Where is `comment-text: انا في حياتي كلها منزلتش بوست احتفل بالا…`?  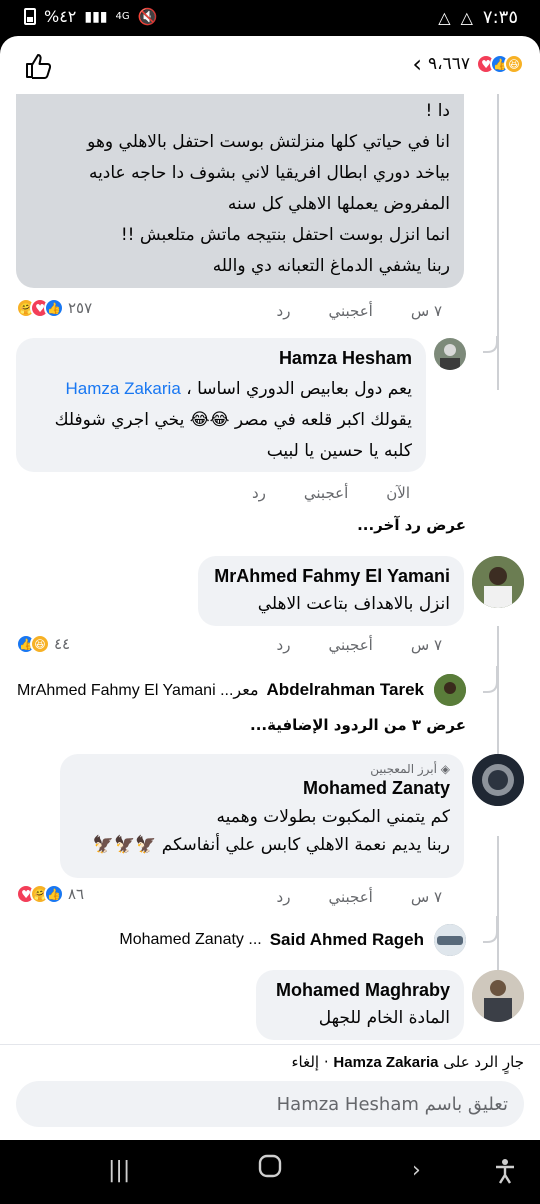
comment-text: انا في حياتي كلها منزلتش بوست احتفل بالا… is located at coordinates (268, 142).